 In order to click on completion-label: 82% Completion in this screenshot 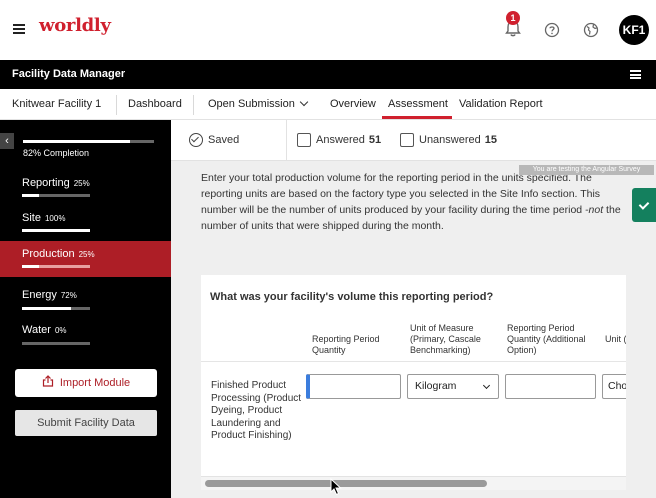, I will do `click(56, 153)`.